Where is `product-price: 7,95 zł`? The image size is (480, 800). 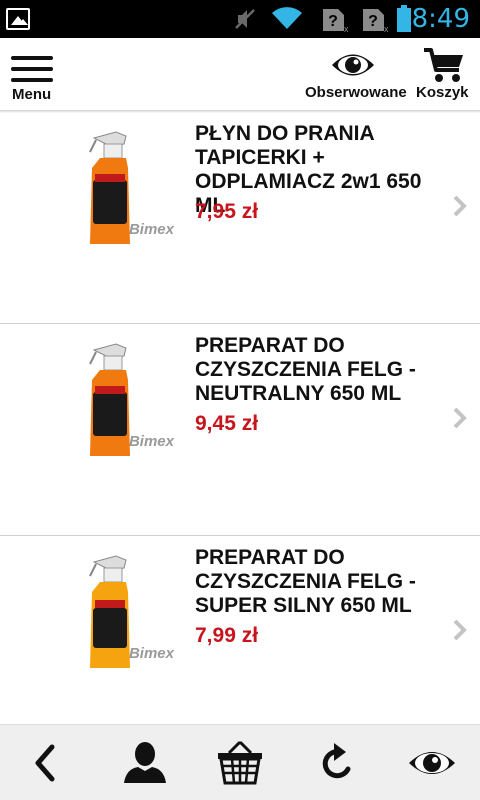 product-price: 7,95 zł is located at coordinates (227, 211).